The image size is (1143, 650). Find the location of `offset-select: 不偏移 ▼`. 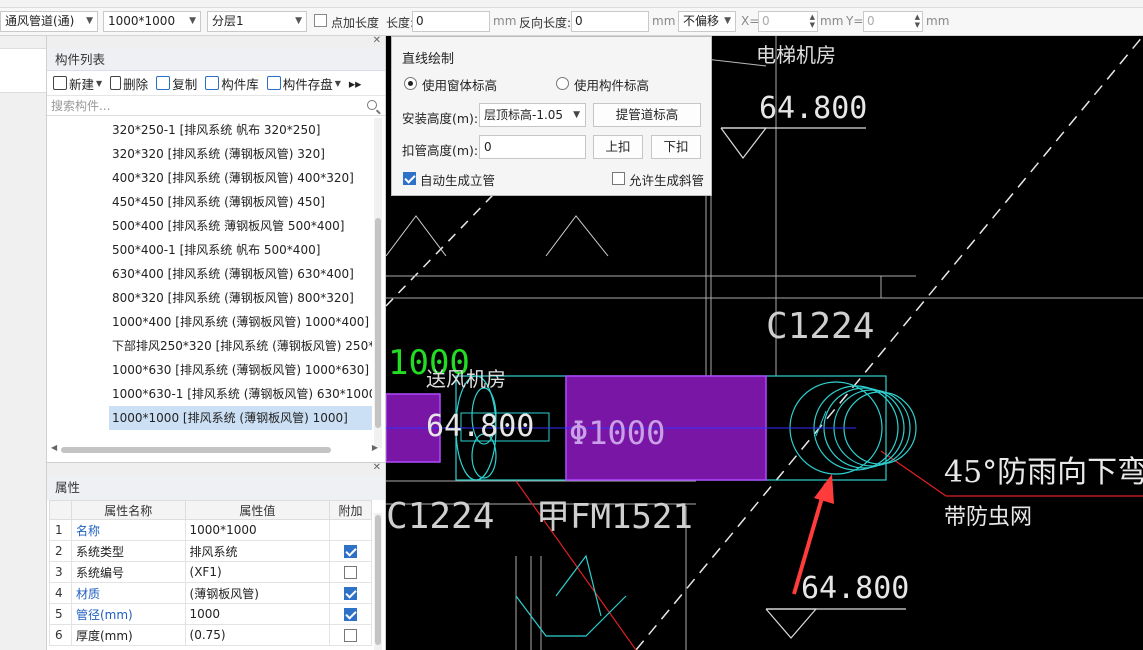

offset-select: 不偏移 ▼ is located at coordinates (707, 21).